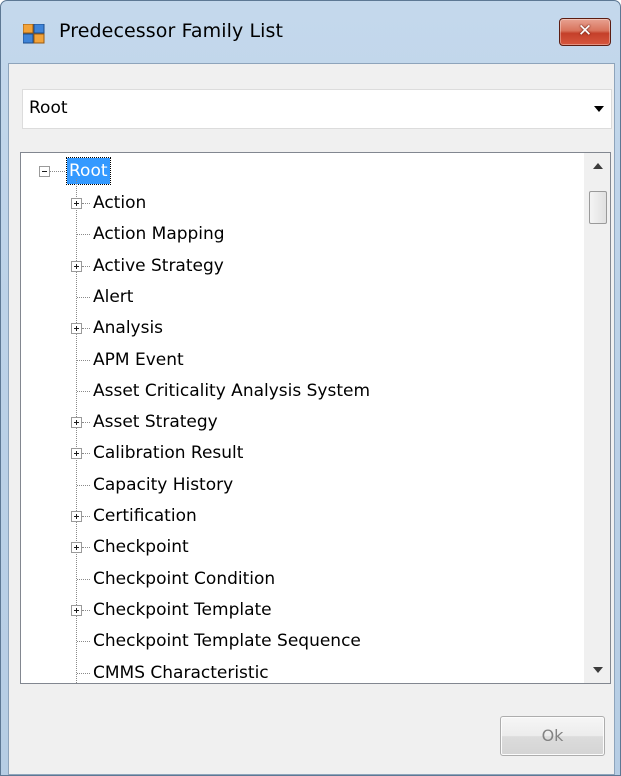  What do you see at coordinates (34, 34) in the screenshot?
I see `app-window-icon` at bounding box center [34, 34].